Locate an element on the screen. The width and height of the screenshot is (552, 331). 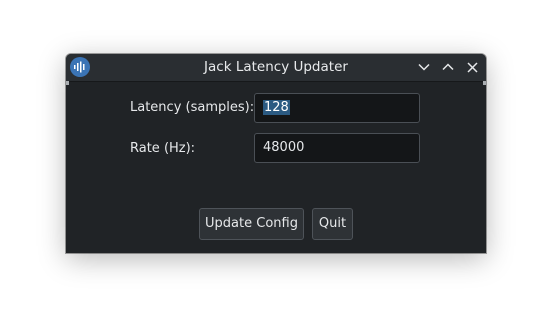
close-button is located at coordinates (472, 67).